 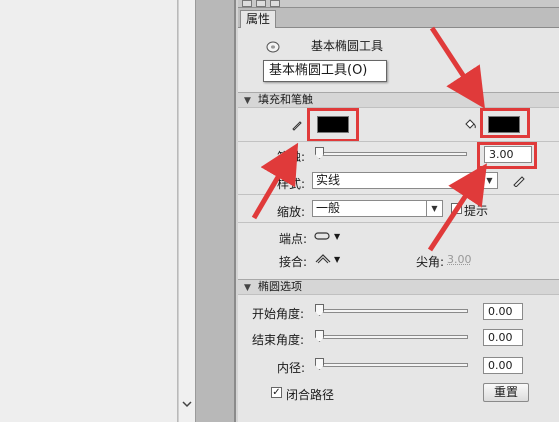 What do you see at coordinates (398, 4) in the screenshot?
I see `panel-top-strip` at bounding box center [398, 4].